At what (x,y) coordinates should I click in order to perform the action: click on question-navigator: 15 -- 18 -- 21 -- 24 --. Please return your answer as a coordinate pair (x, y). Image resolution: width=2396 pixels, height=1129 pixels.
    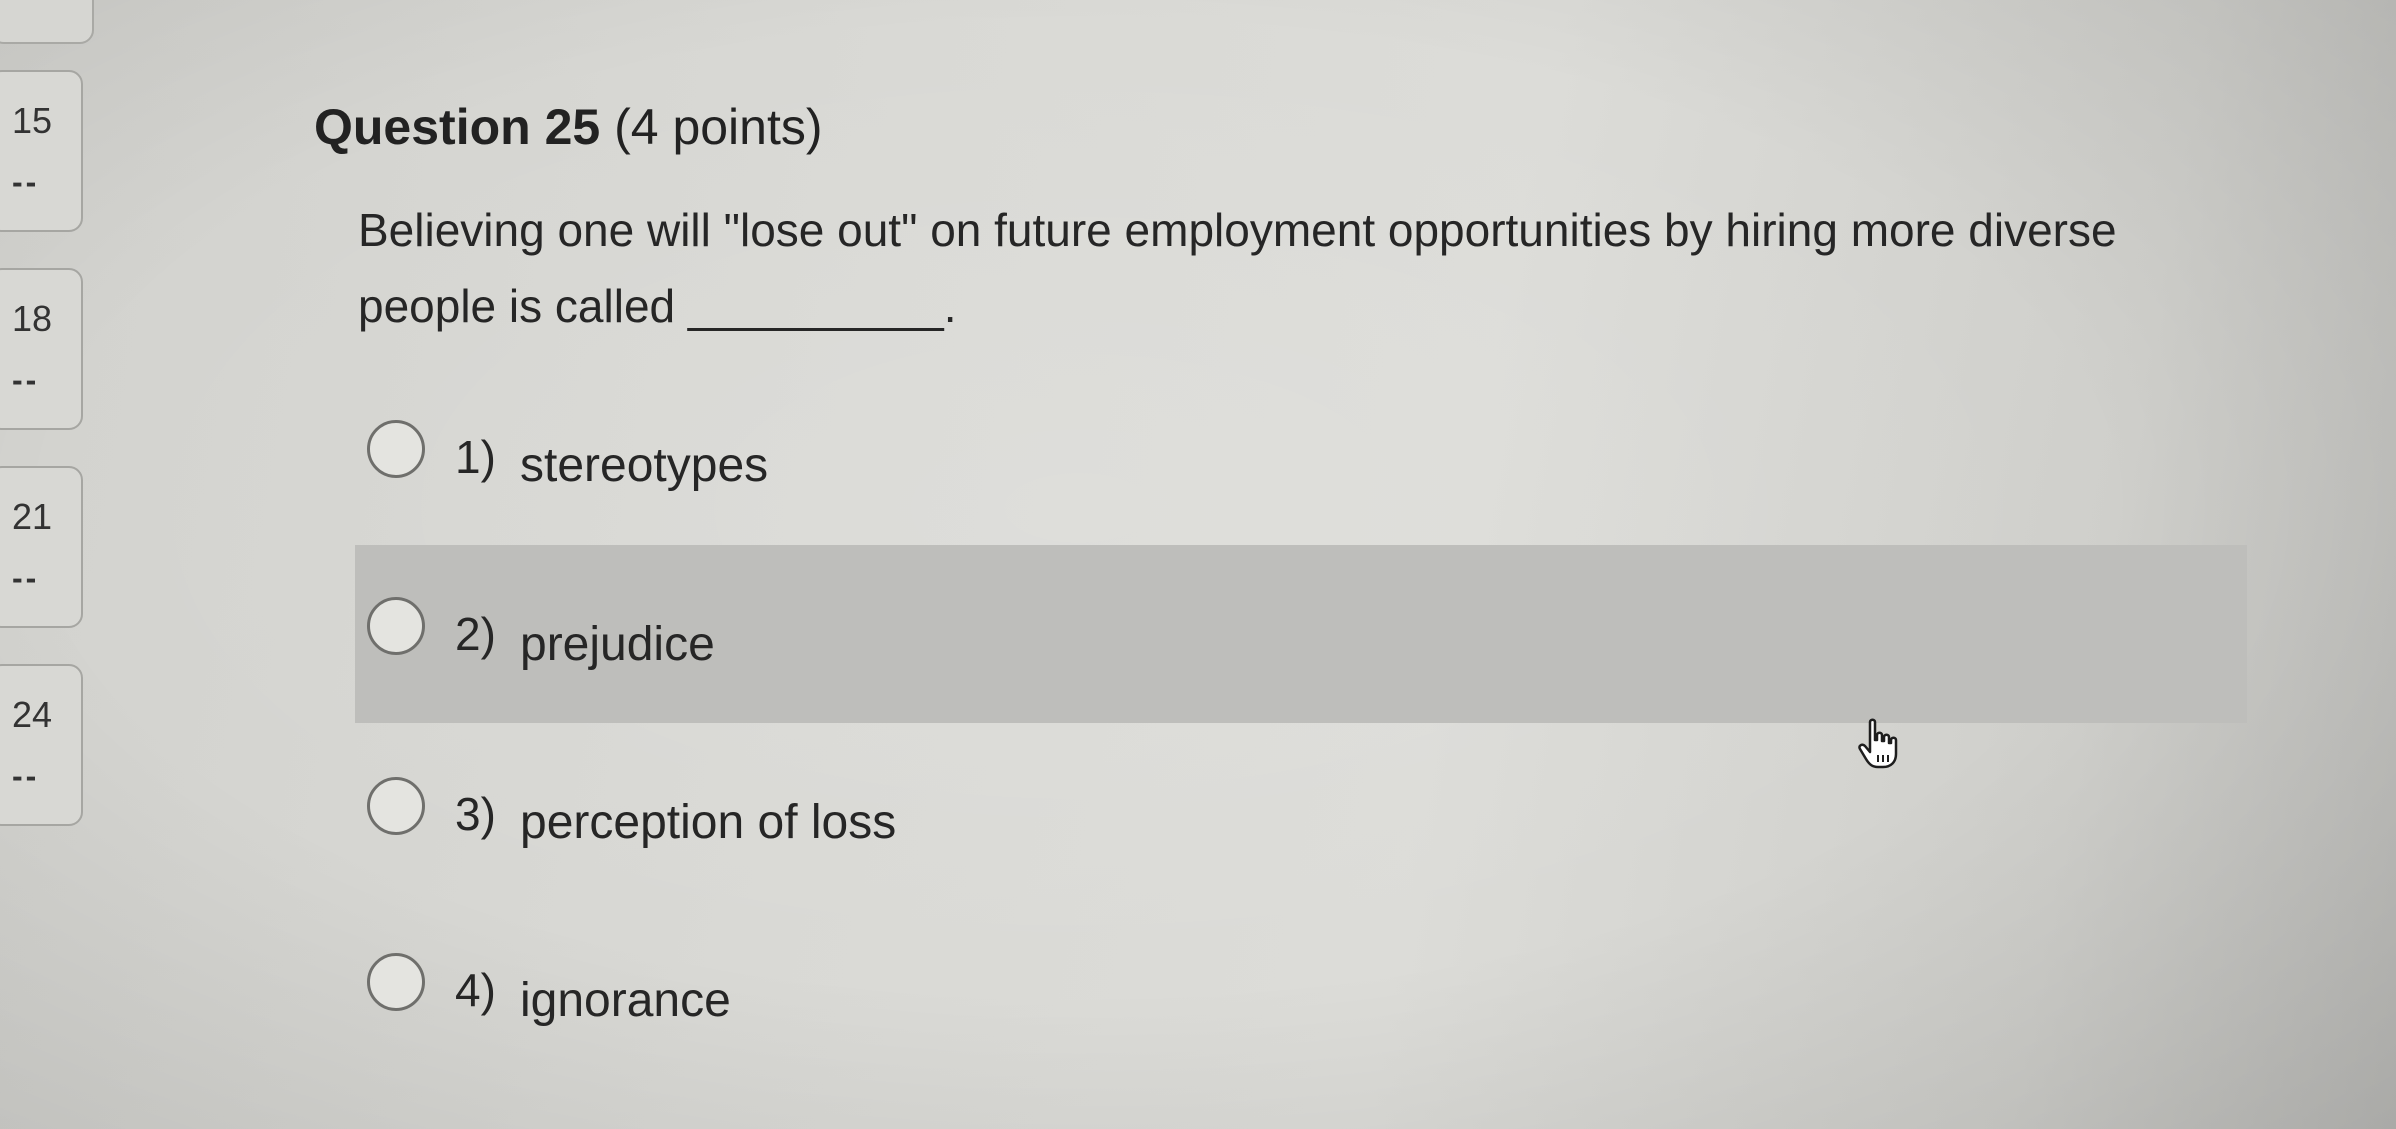
    Looking at the image, I should click on (47, 564).